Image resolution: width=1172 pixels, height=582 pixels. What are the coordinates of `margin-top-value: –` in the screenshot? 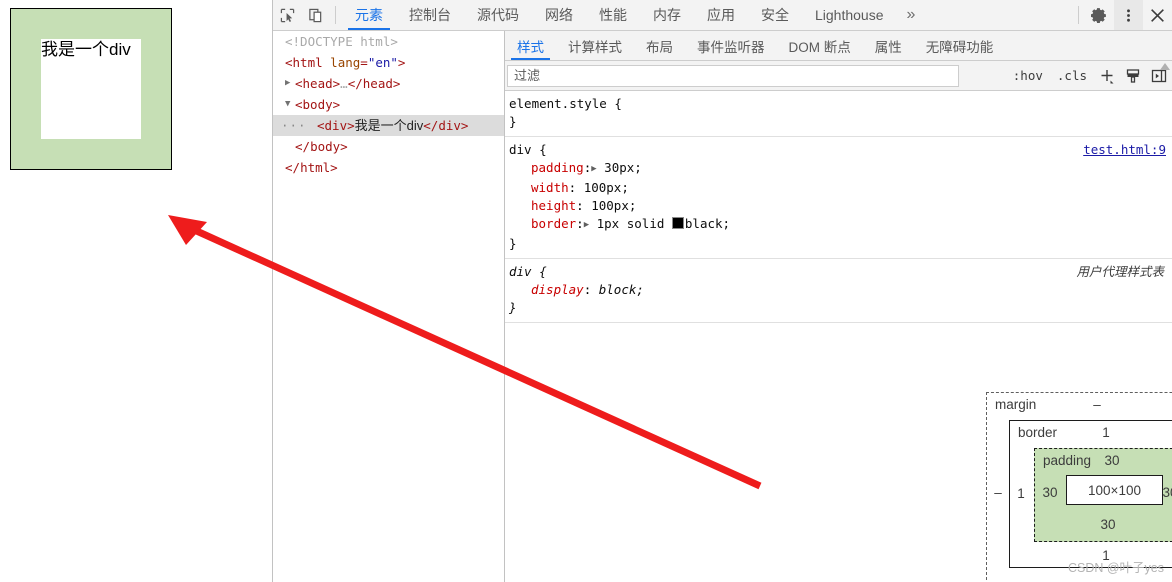 It's located at (1097, 404).